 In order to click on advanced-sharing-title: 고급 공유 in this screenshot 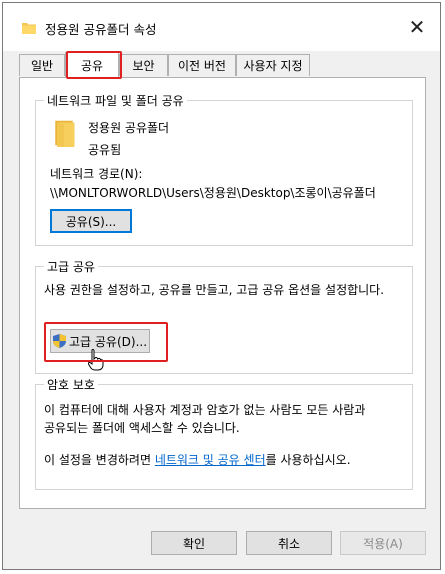, I will do `click(71, 266)`.